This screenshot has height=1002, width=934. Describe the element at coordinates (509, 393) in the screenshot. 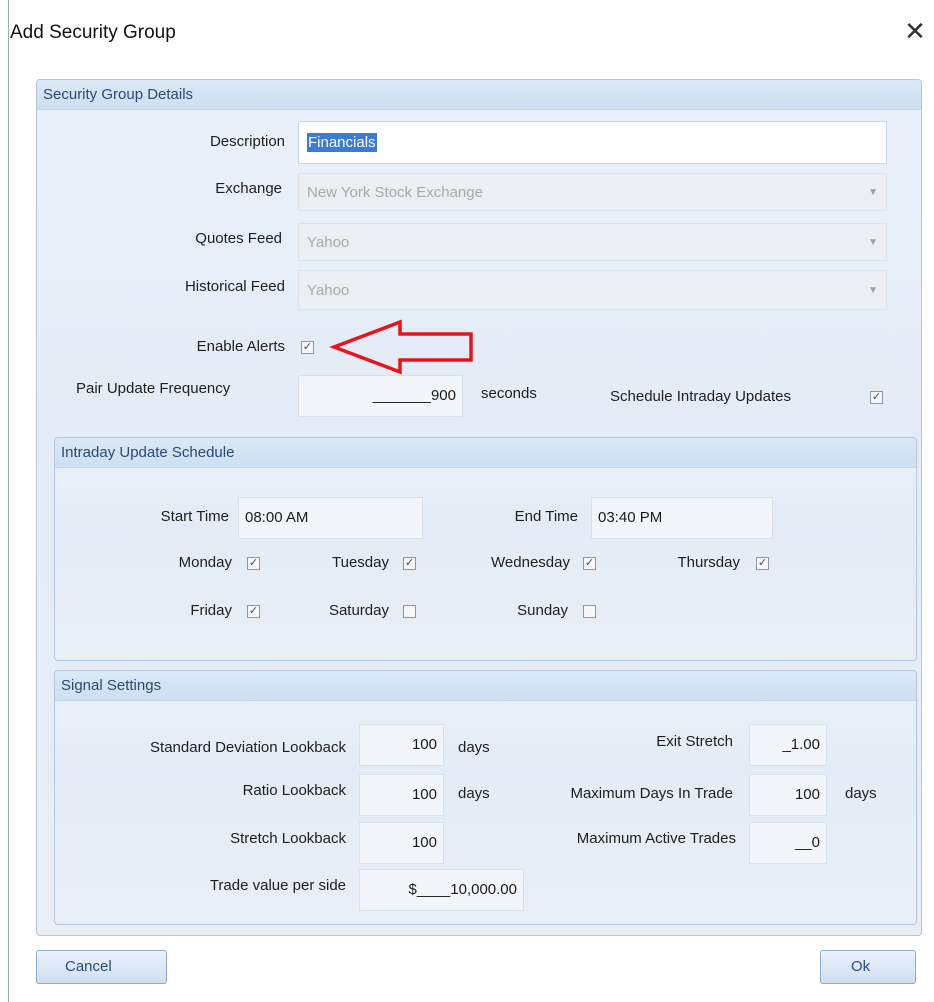

I see `pair-update-unit: seconds` at that location.